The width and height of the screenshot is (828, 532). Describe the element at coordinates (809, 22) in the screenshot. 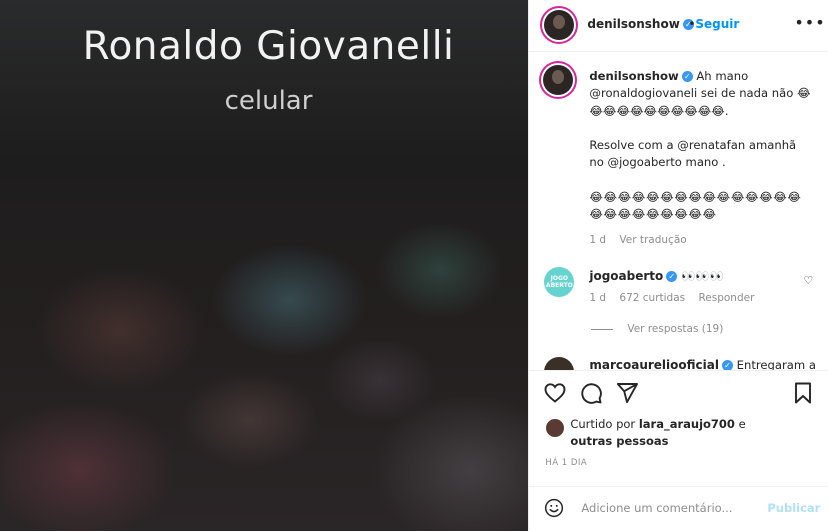

I see `more-options-icon: •••` at that location.